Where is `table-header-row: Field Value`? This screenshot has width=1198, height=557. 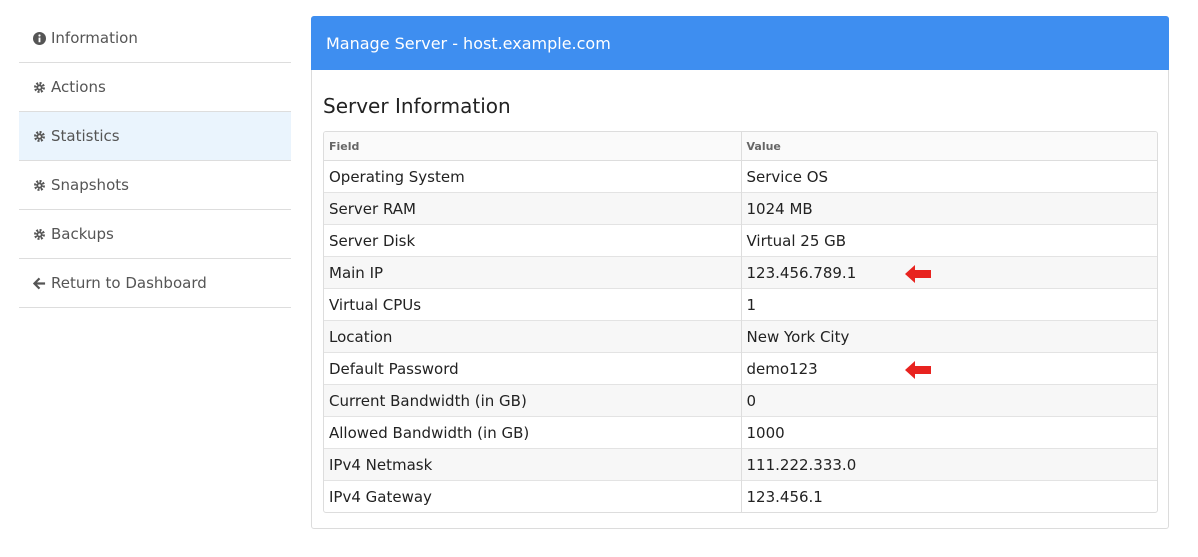
table-header-row: Field Value is located at coordinates (740, 146).